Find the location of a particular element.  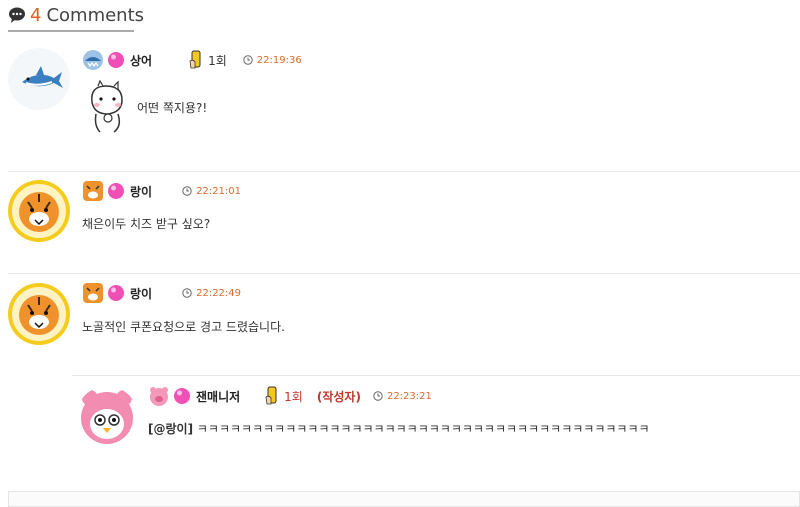

nickname: 상어 is located at coordinates (141, 60).